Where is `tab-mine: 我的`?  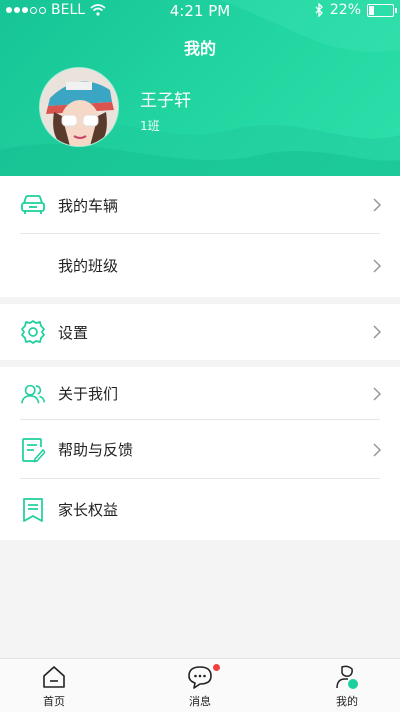
tab-mine: 我的 is located at coordinates (347, 685).